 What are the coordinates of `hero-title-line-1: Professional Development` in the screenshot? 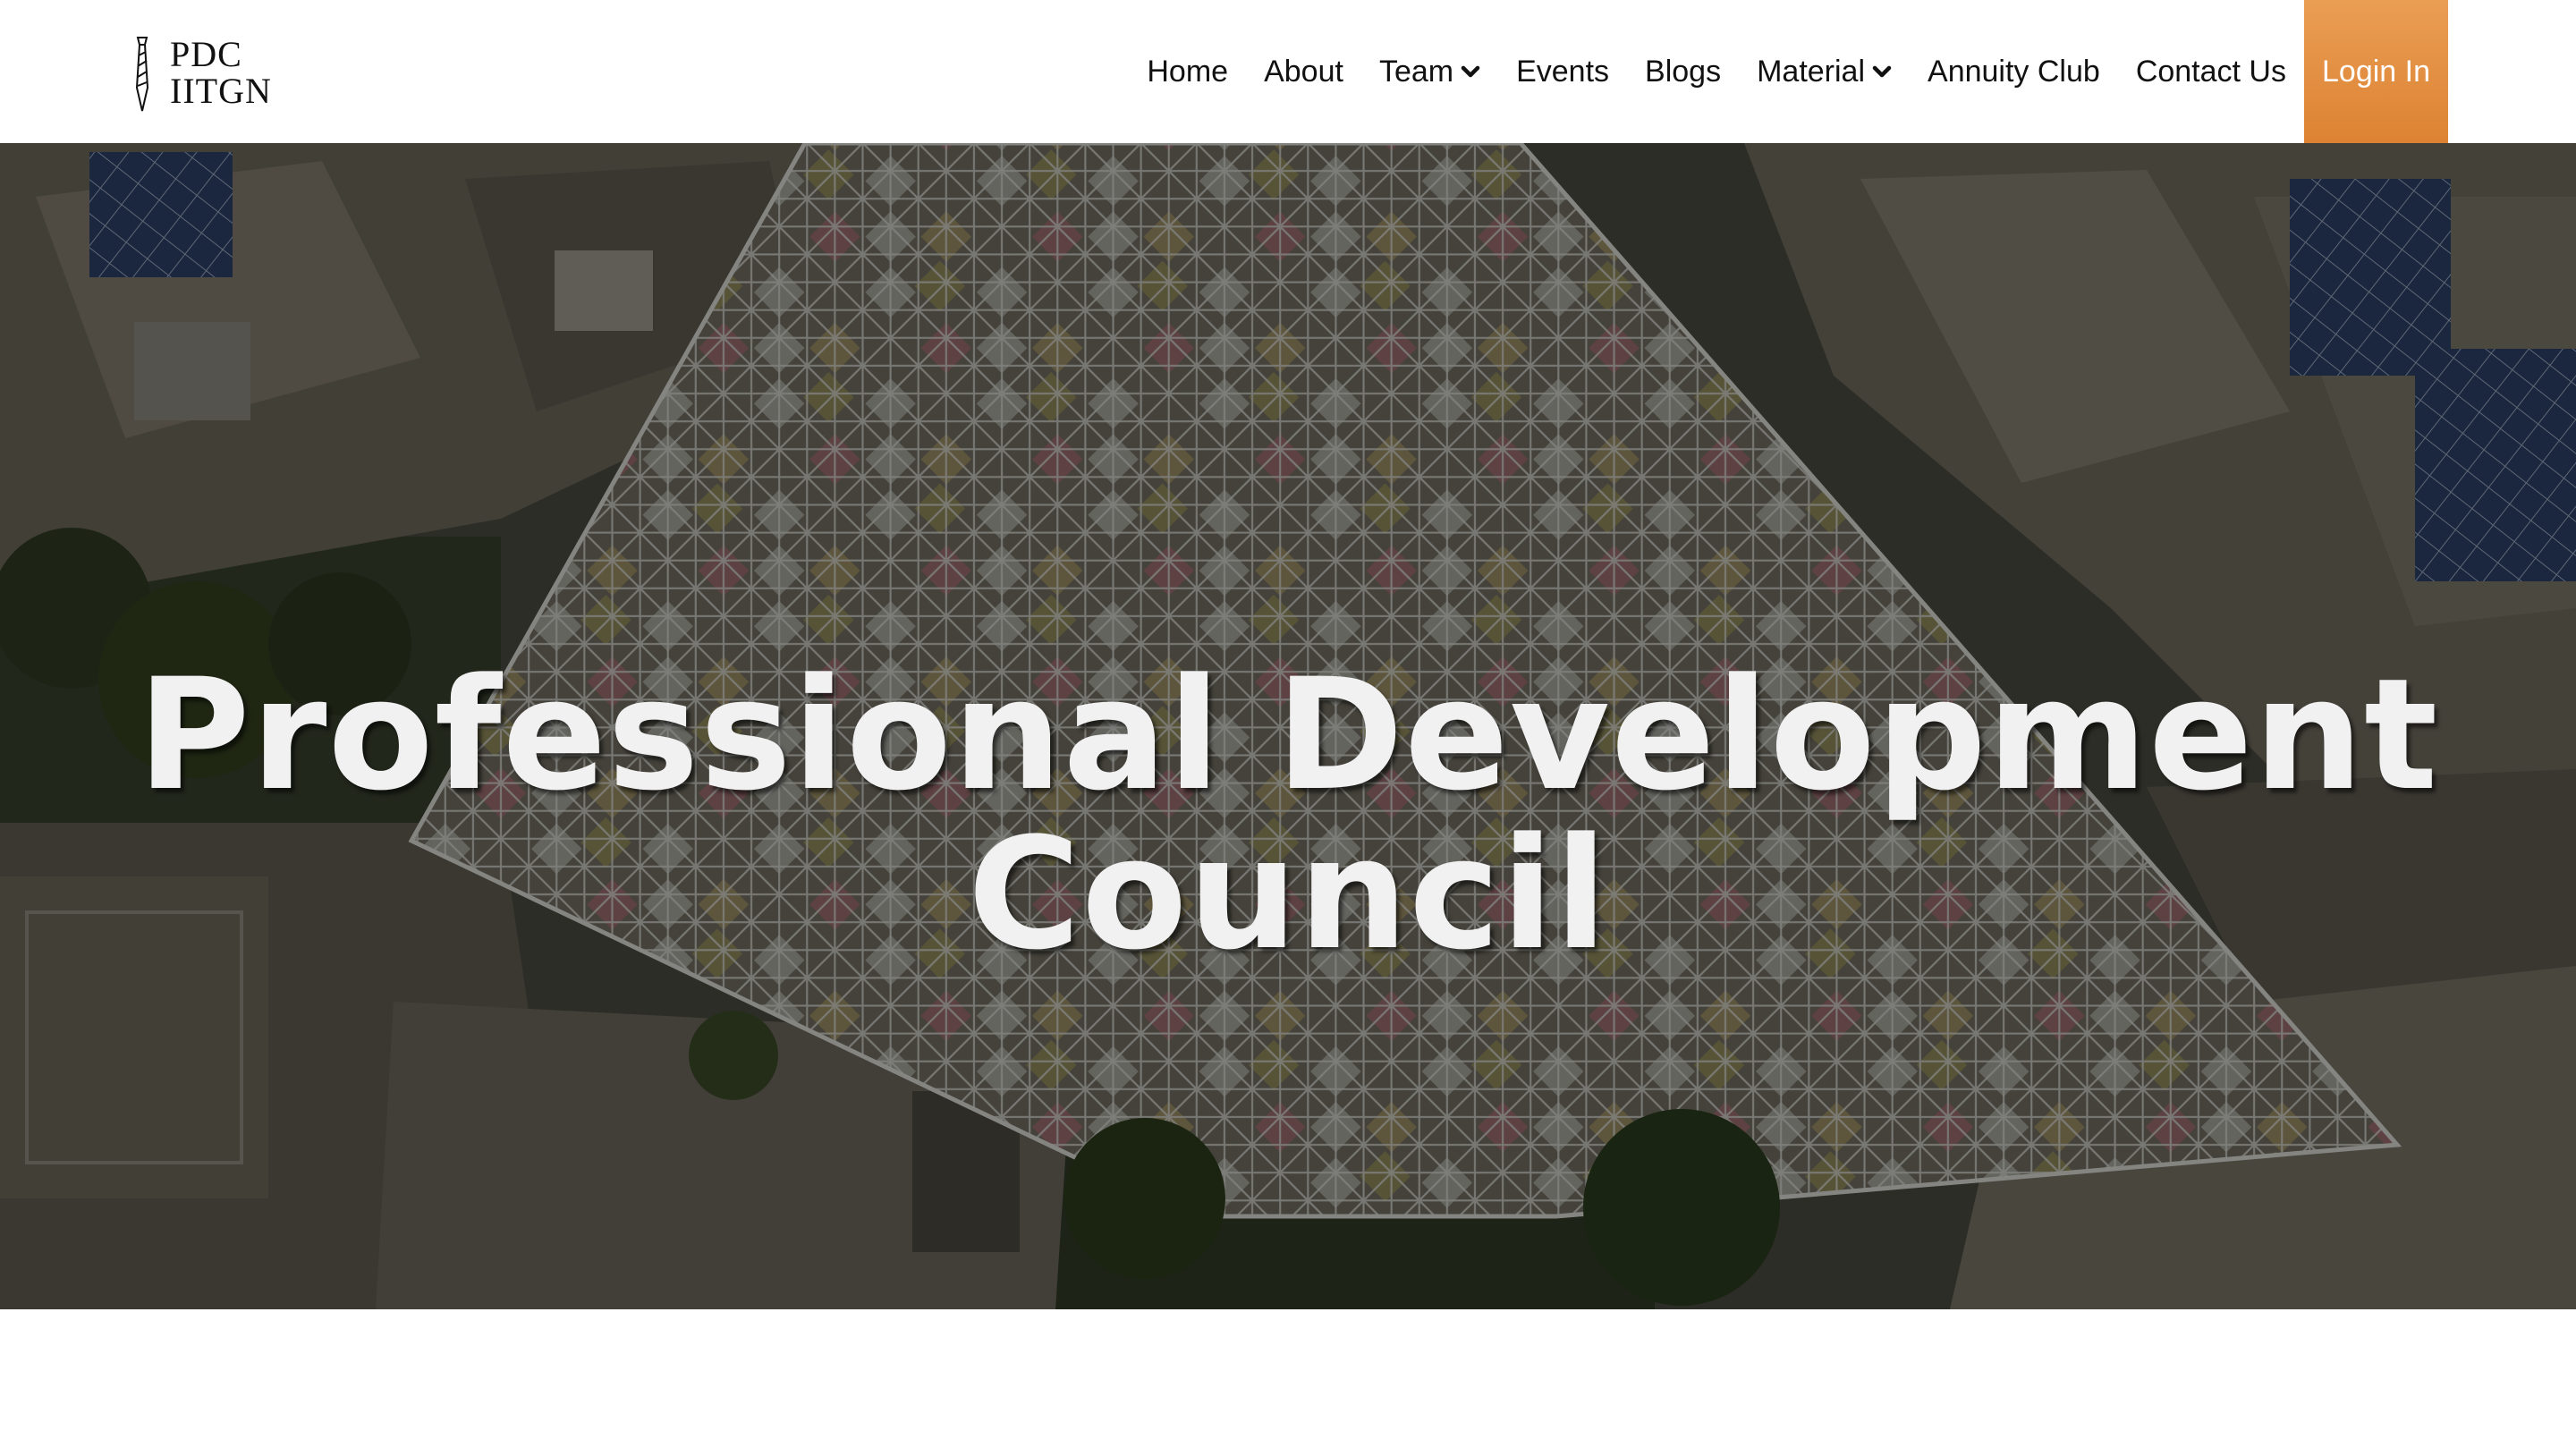 It's located at (1288, 735).